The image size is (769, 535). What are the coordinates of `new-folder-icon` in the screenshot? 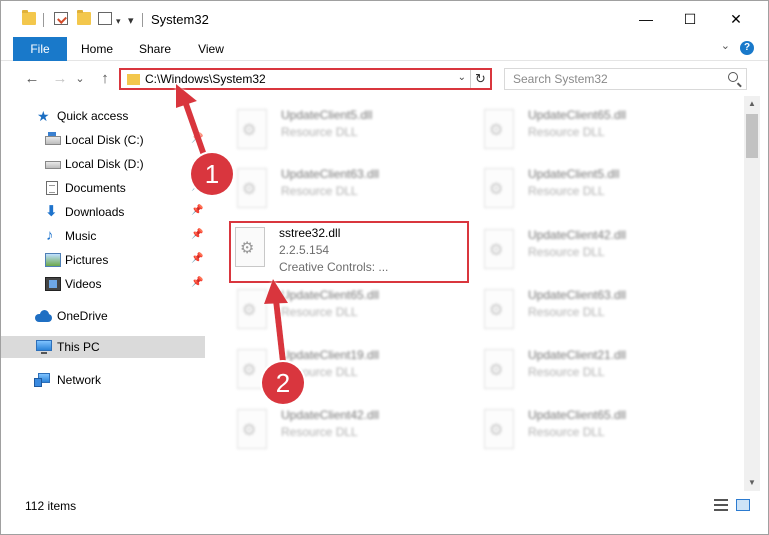 It's located at (84, 17).